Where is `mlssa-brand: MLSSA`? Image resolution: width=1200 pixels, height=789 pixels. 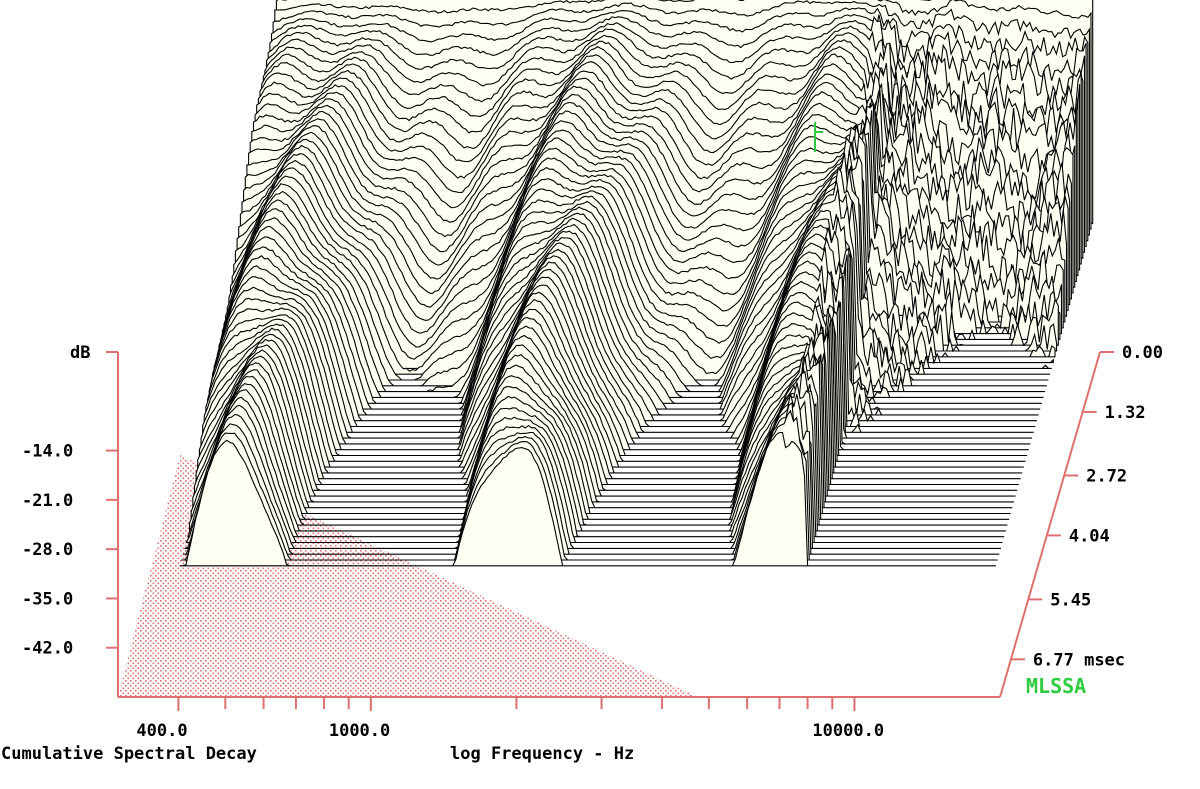 mlssa-brand: MLSSA is located at coordinates (1056, 686).